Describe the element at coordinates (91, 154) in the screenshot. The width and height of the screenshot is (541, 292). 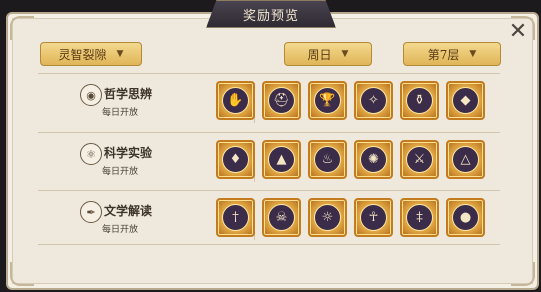
I see `atom-icon: ⚛` at that location.